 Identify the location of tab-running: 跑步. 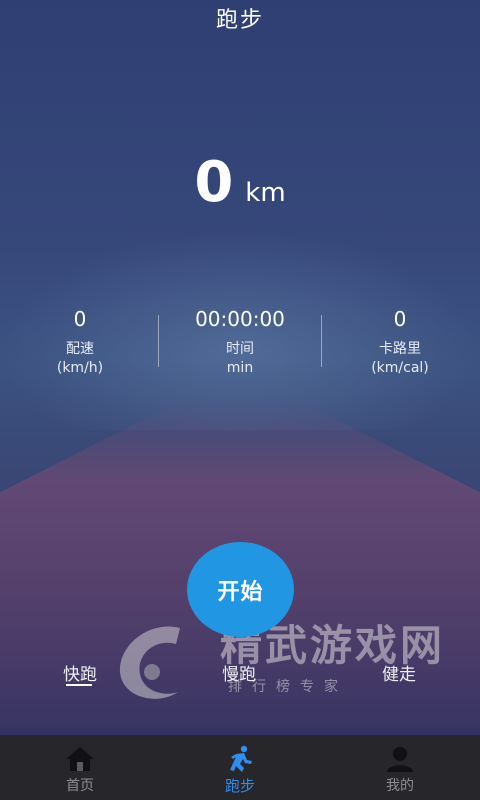
(240, 767).